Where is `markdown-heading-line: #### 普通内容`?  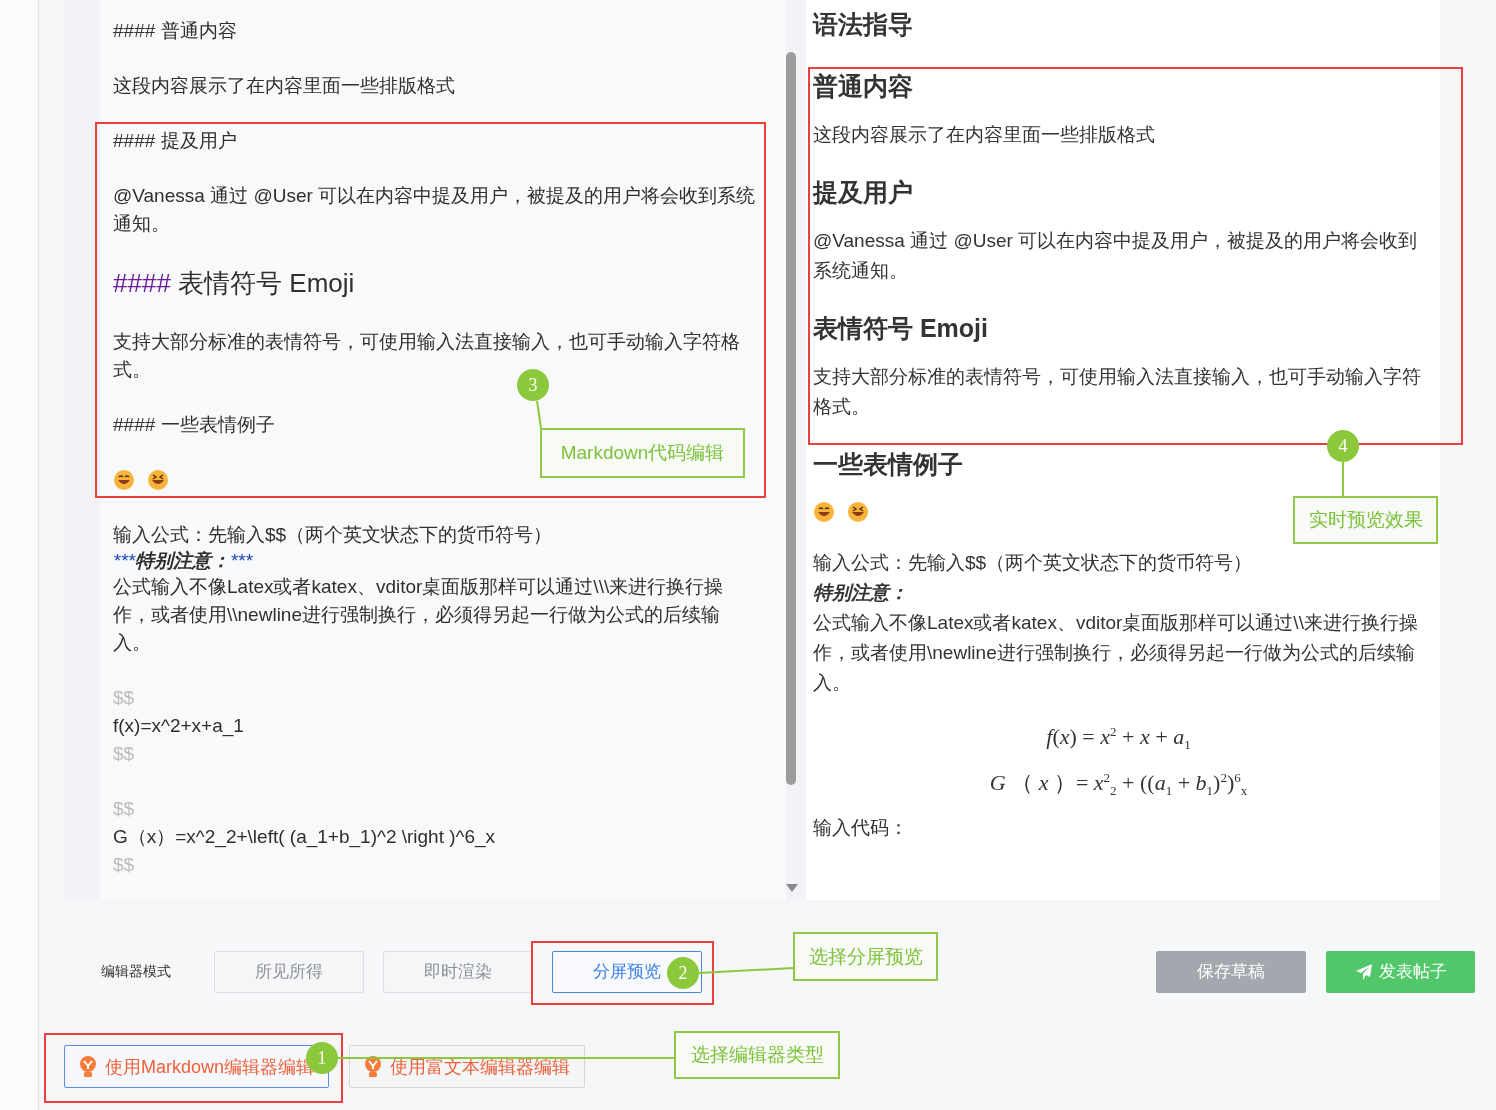
markdown-heading-line: #### 普通内容 is located at coordinates (175, 31).